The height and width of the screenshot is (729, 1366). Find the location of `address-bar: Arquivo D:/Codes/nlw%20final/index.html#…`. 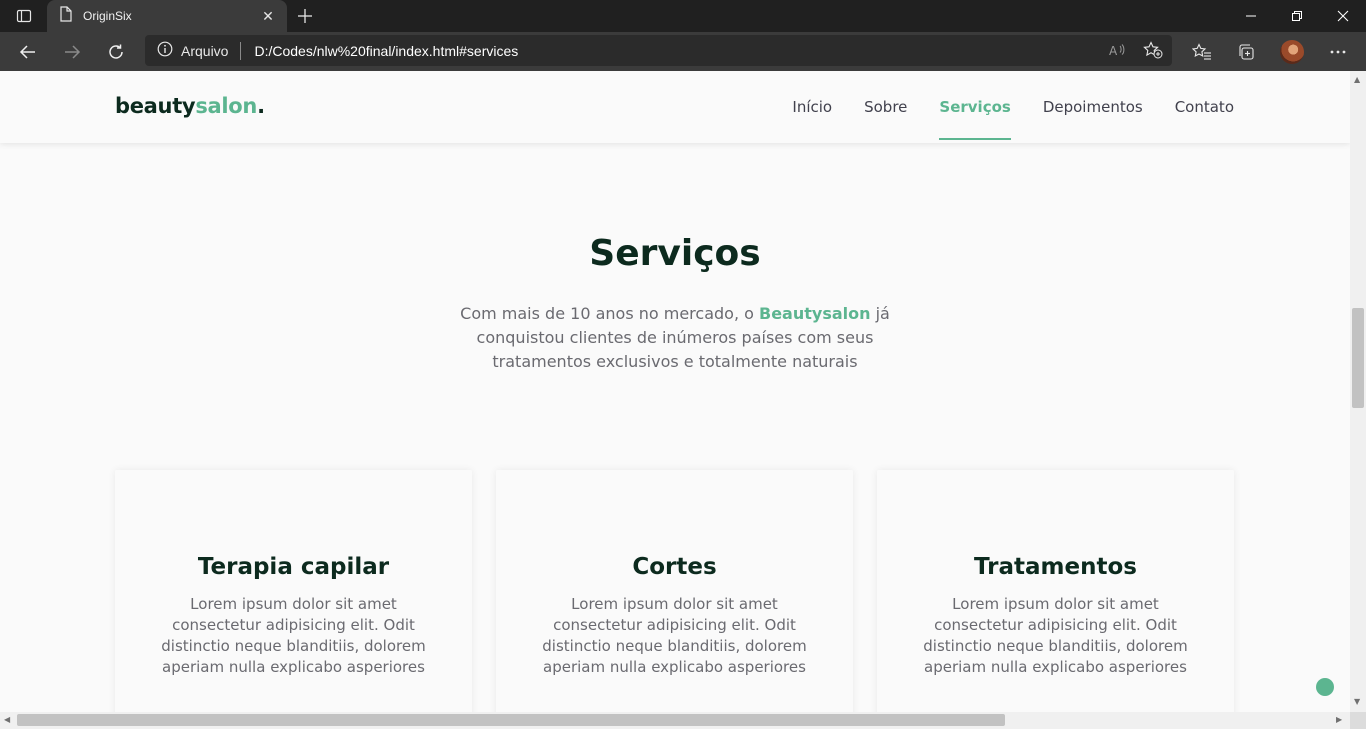

address-bar: Arquivo D:/Codes/nlw%20final/index.html#… is located at coordinates (658, 50).